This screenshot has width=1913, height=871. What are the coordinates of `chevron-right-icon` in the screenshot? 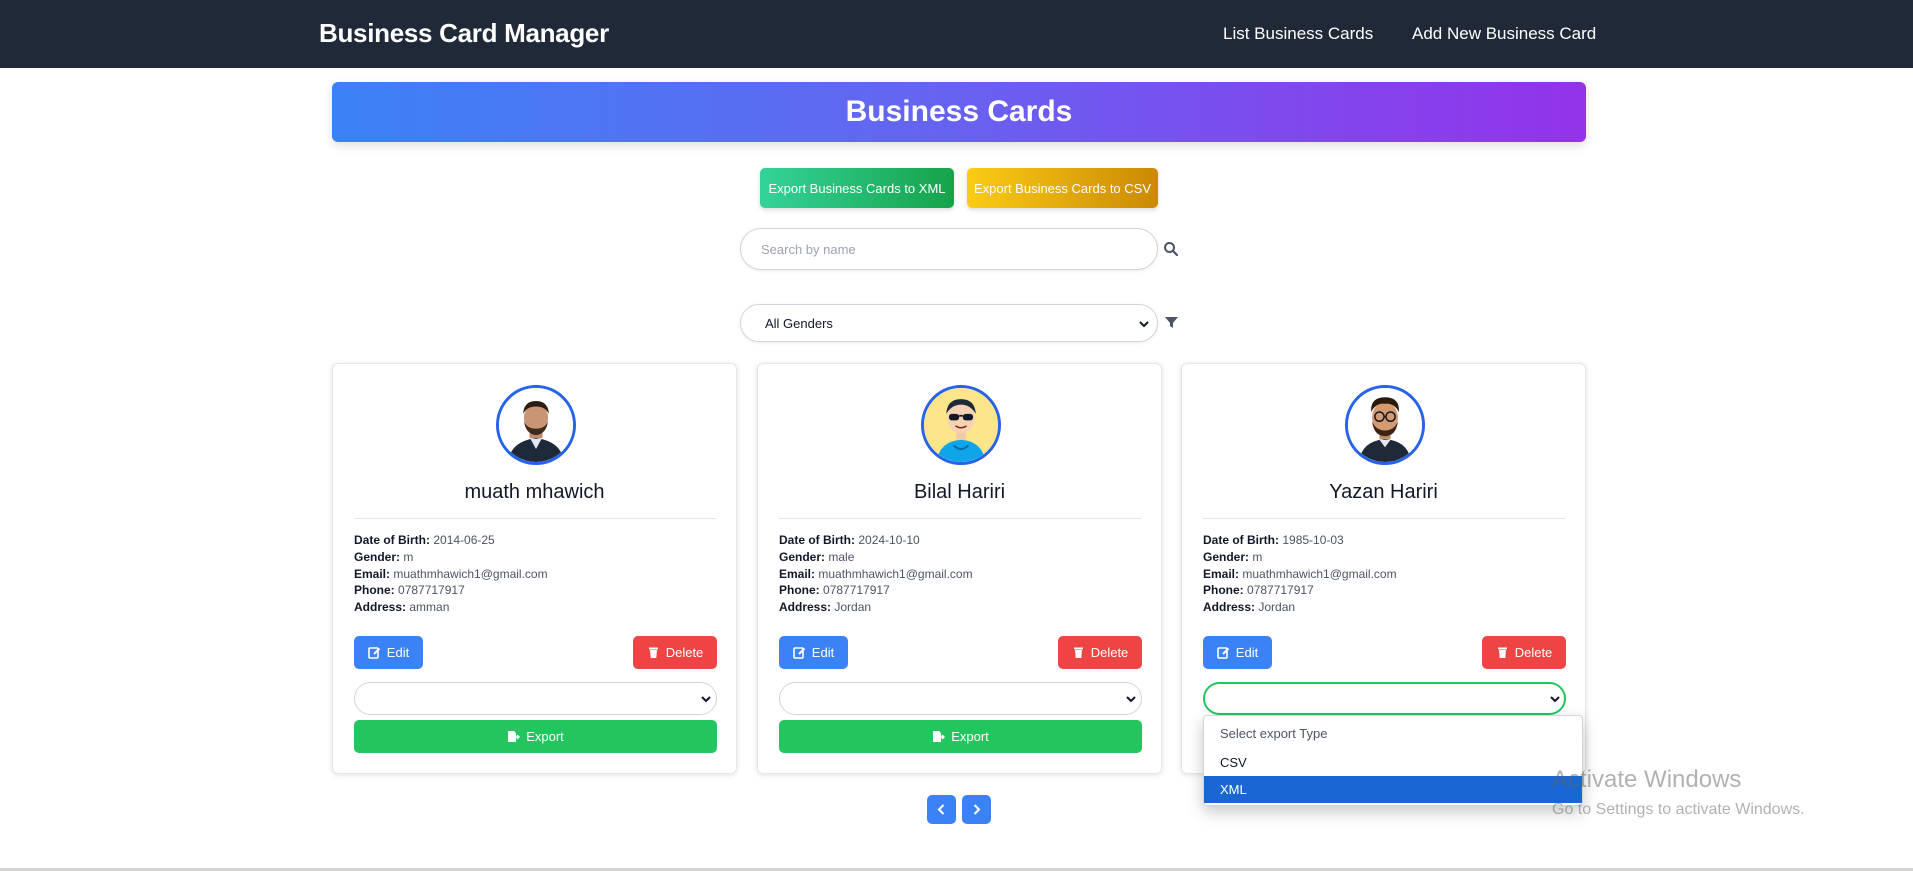 It's located at (977, 809).